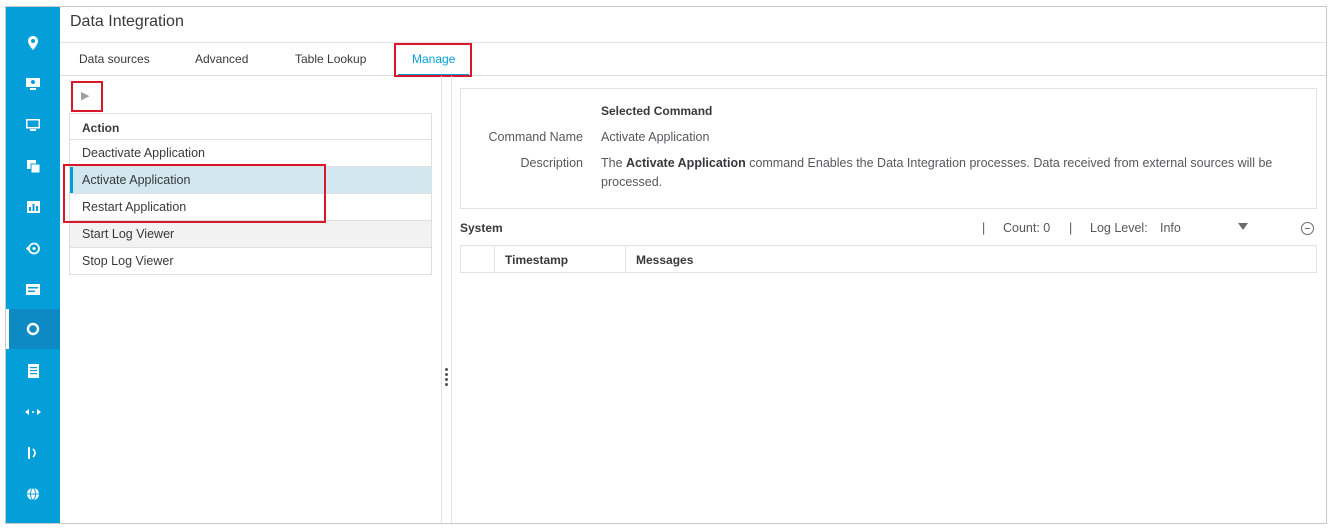 This screenshot has height=530, width=1333. I want to click on command-name-label: Command Name, so click(535, 137).